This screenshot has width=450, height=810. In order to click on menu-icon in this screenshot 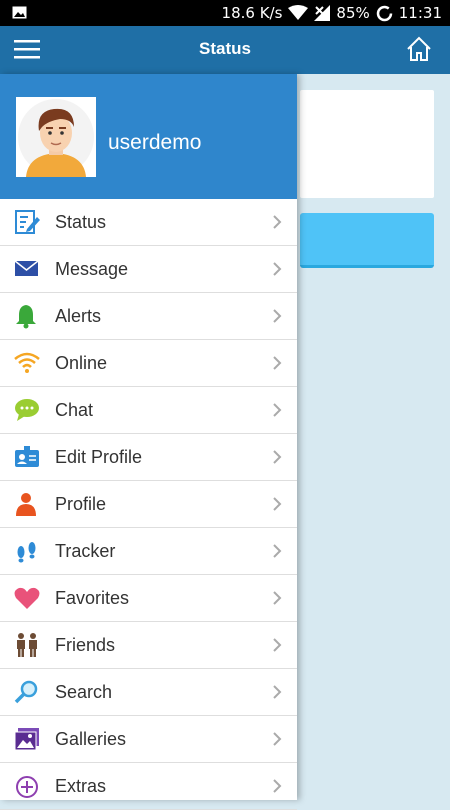, I will do `click(27, 49)`.